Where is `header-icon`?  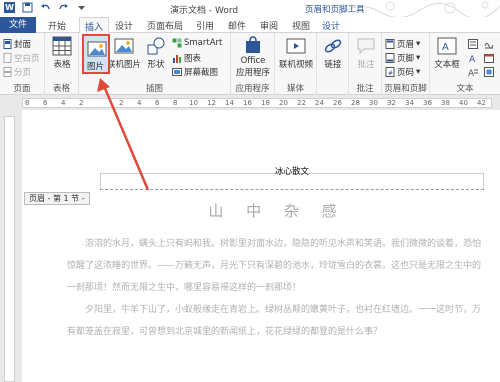 header-icon is located at coordinates (390, 44).